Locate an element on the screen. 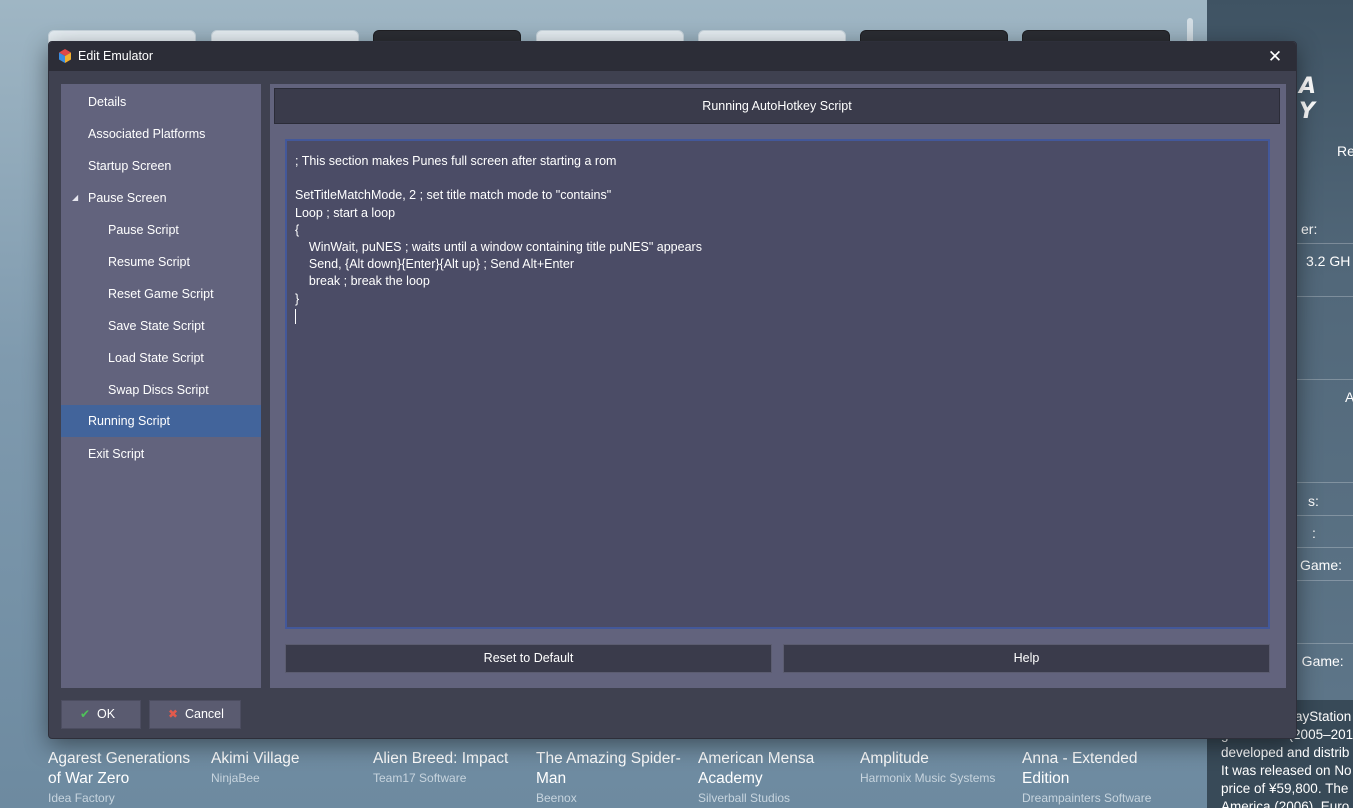 This screenshot has height=808, width=1353. panel-header: Running AutoHotkey Script is located at coordinates (777, 106).